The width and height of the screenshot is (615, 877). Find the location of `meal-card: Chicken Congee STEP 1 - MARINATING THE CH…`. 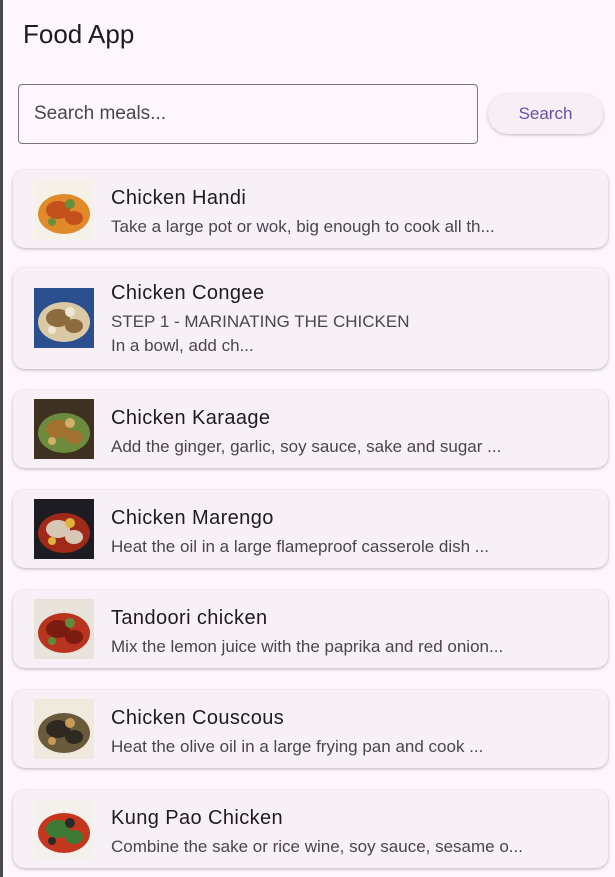

meal-card: Chicken Congee STEP 1 - MARINATING THE CH… is located at coordinates (310, 318).